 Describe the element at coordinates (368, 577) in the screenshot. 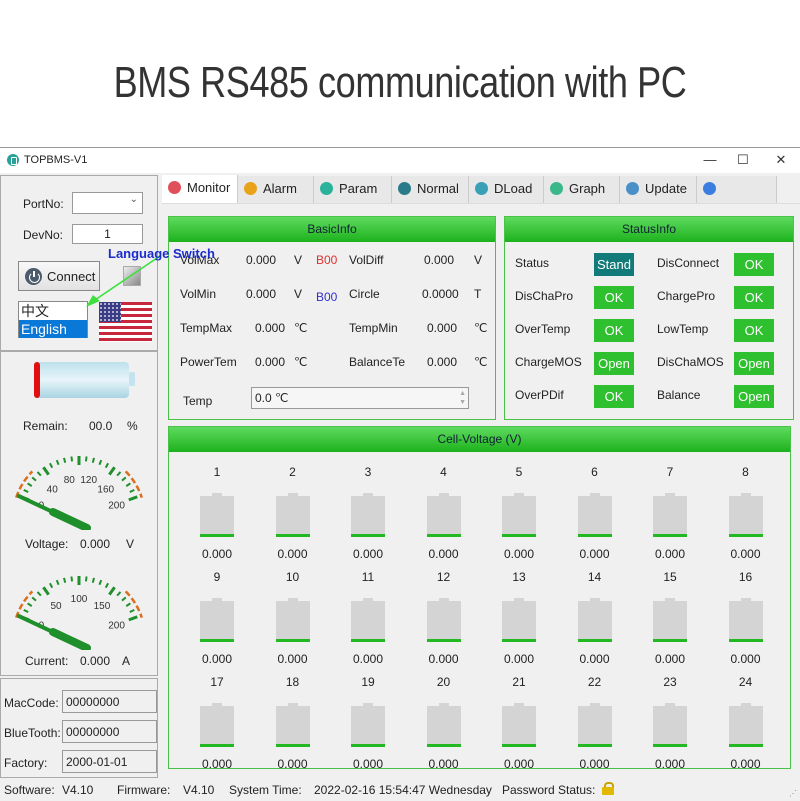

I see `cell-number: 11` at that location.